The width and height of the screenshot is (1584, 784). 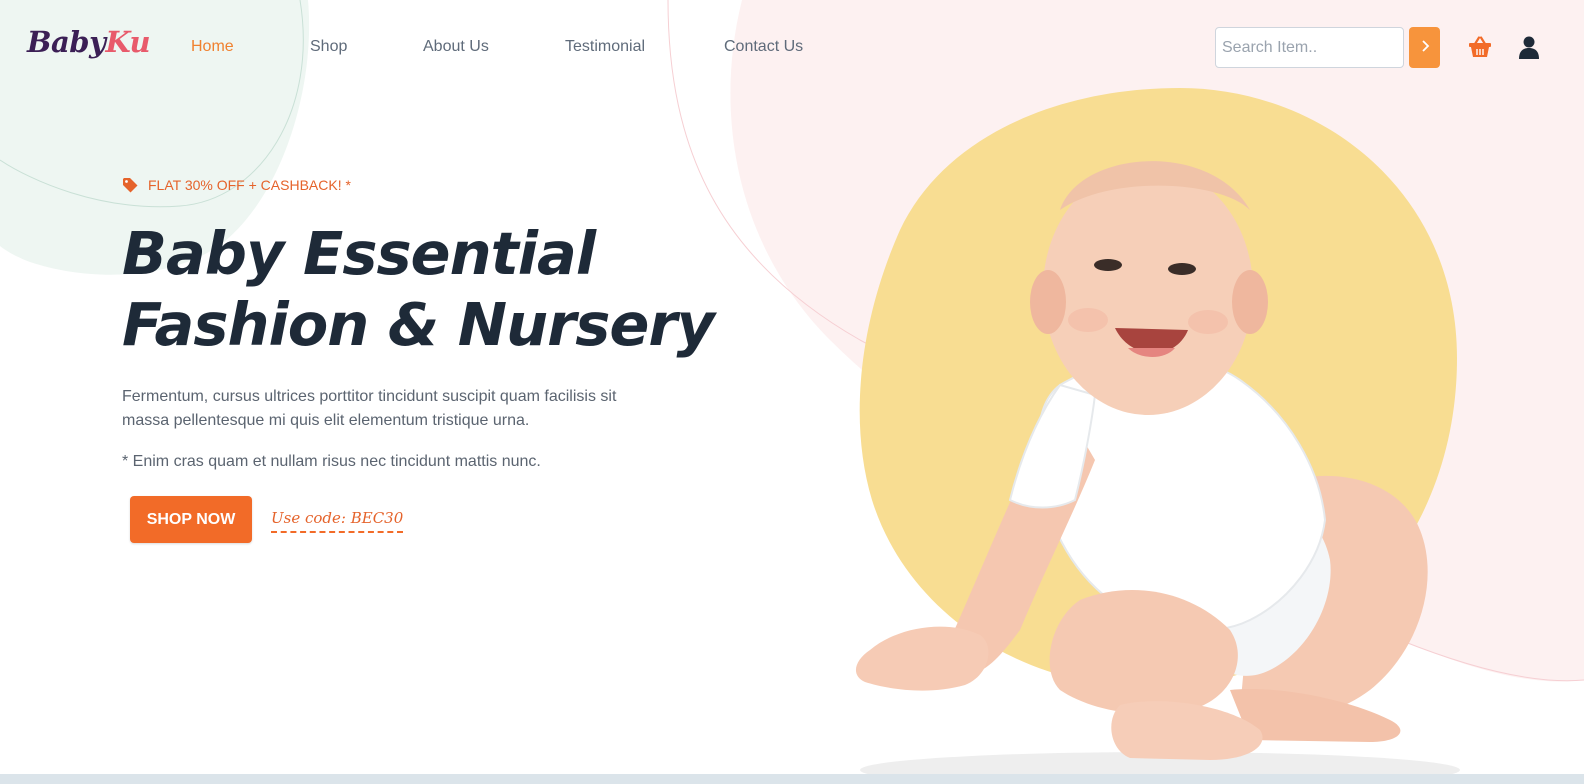 I want to click on promo-code: Use code: BEC30, so click(x=337, y=521).